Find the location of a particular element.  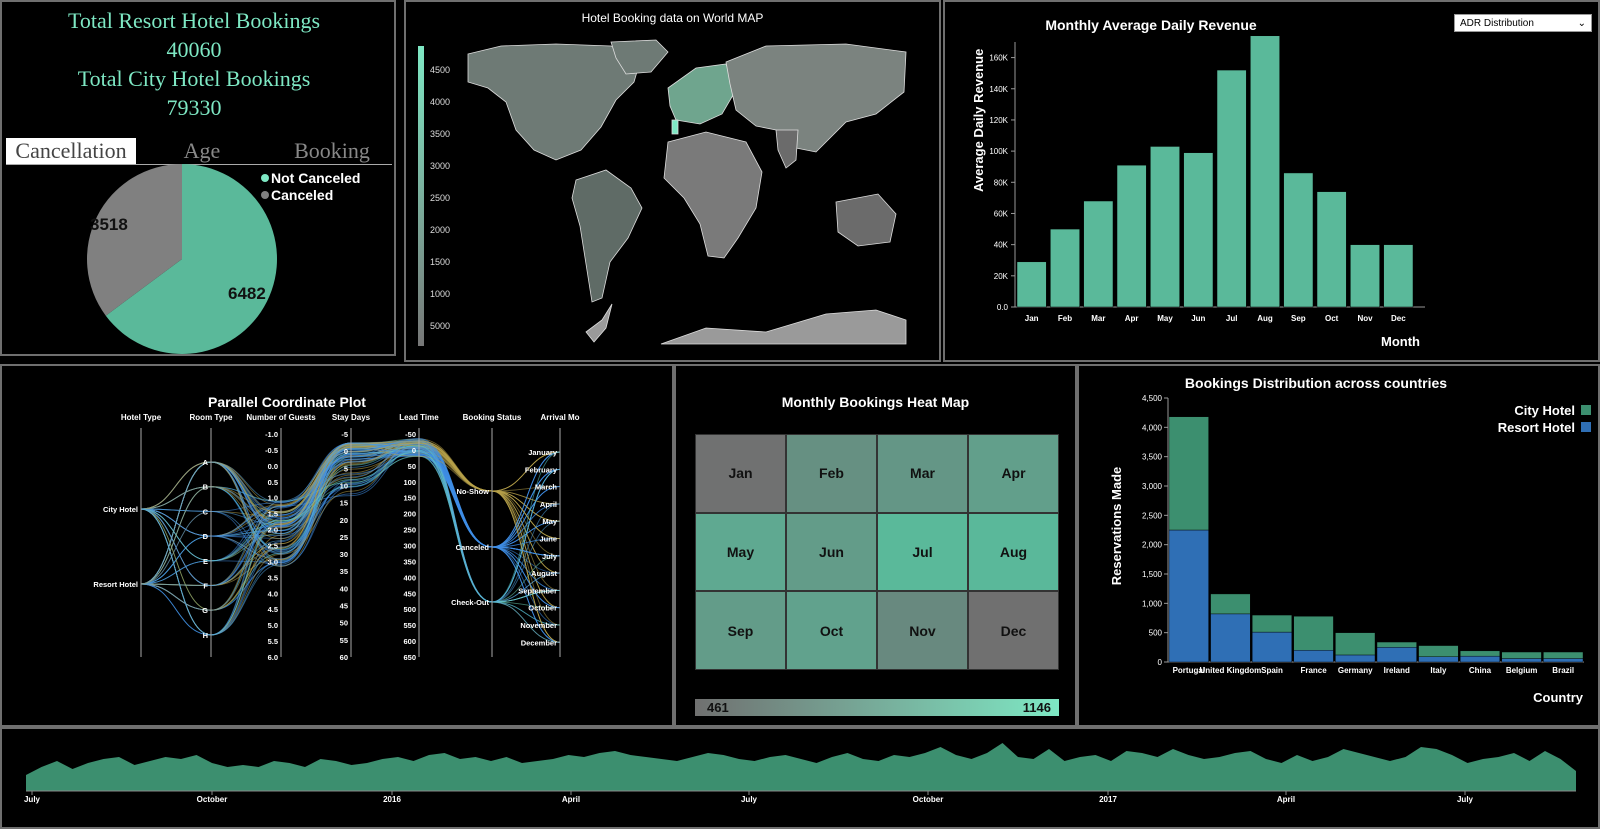

parallel-tick-arrival-month: June is located at coordinates (548, 539).